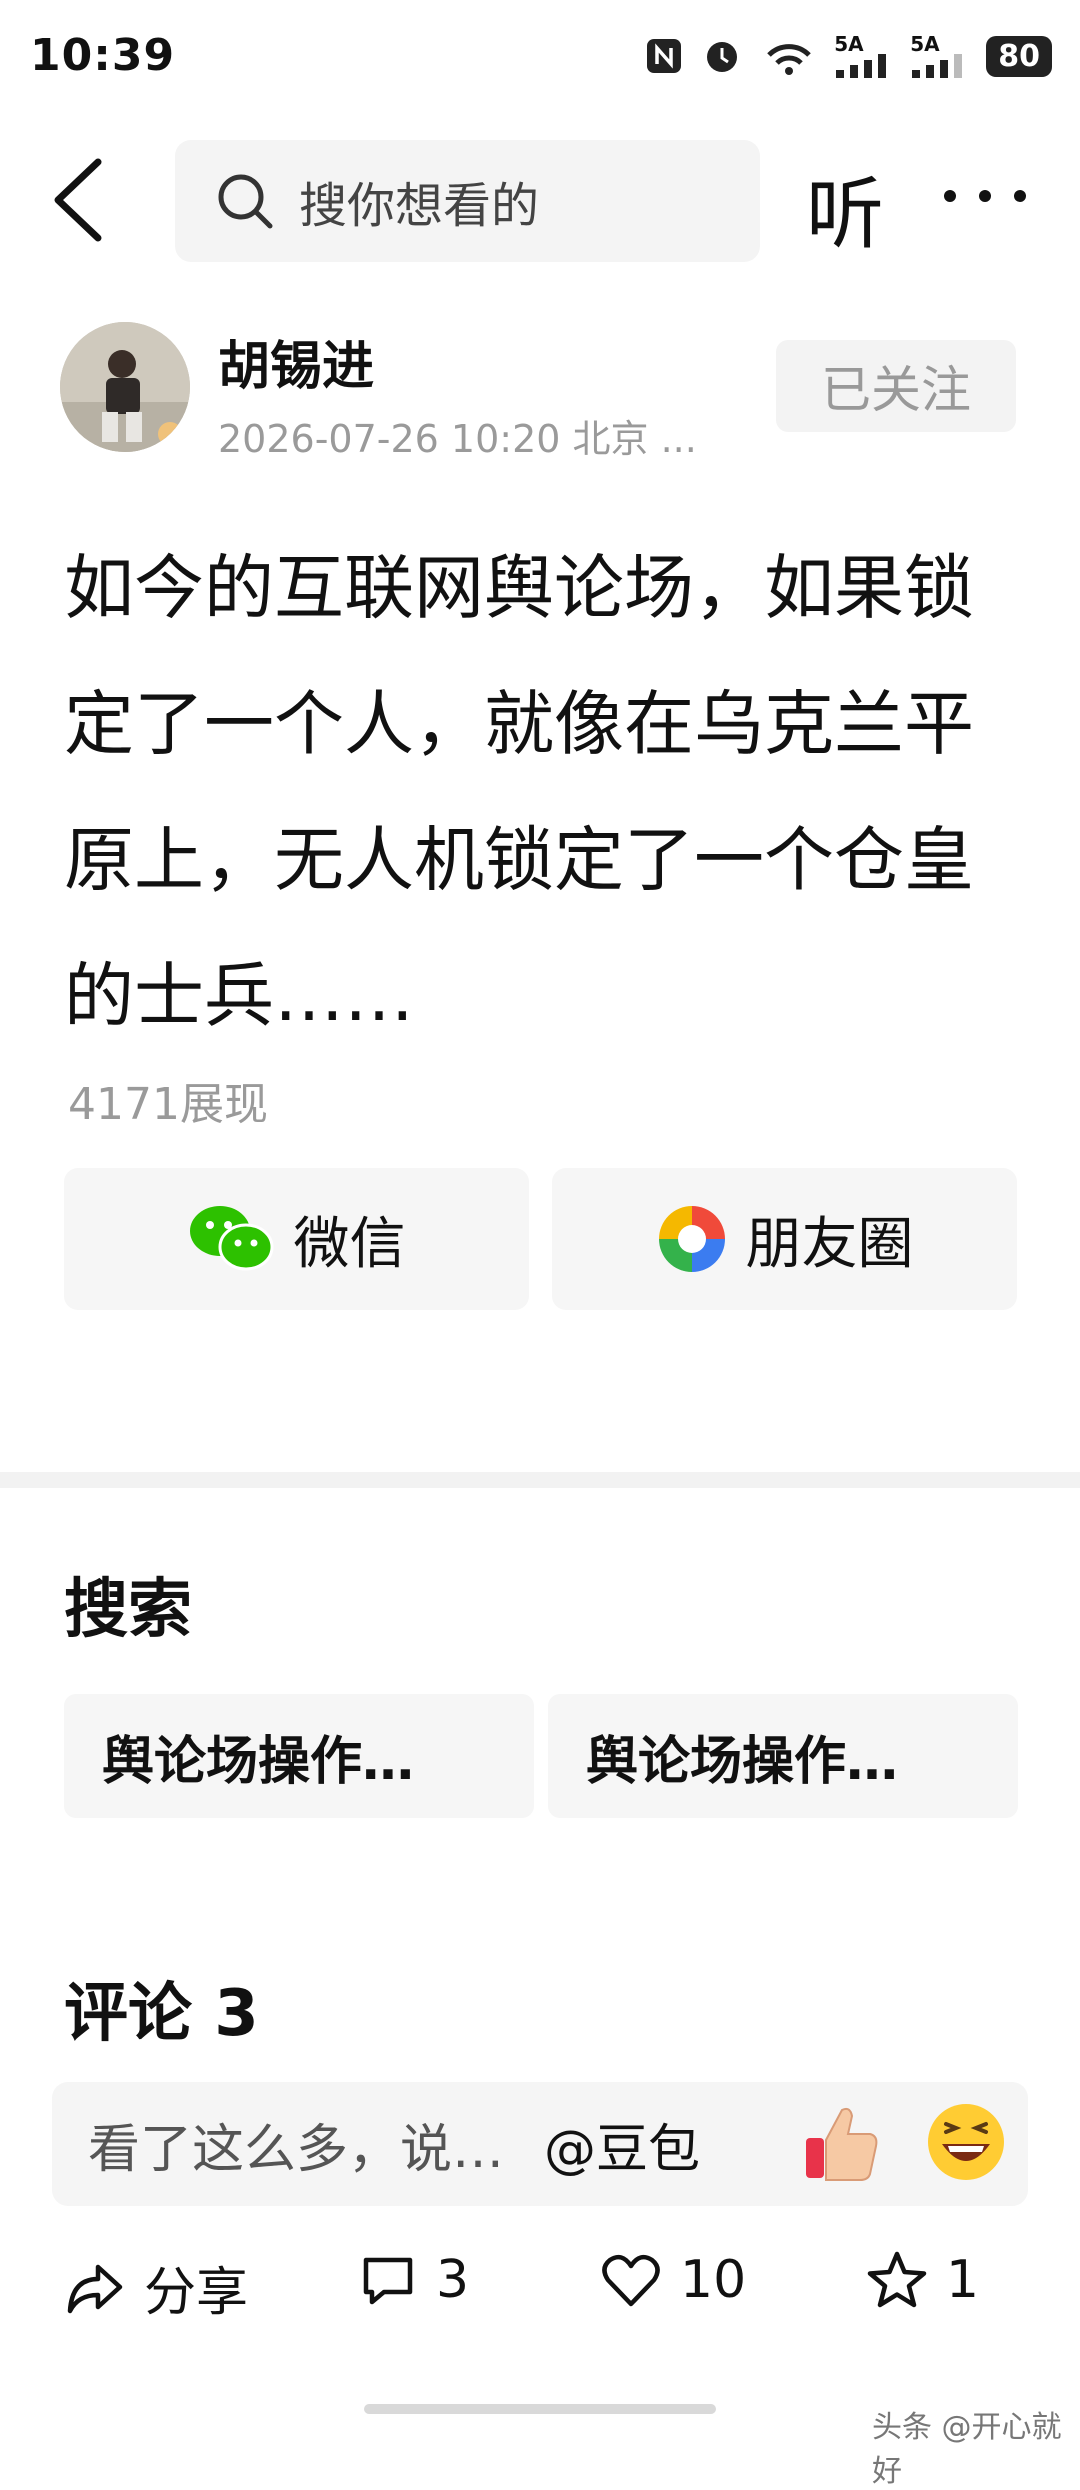 The width and height of the screenshot is (1080, 2490). What do you see at coordinates (168, 1104) in the screenshot?
I see `view-count: 4171展现` at bounding box center [168, 1104].